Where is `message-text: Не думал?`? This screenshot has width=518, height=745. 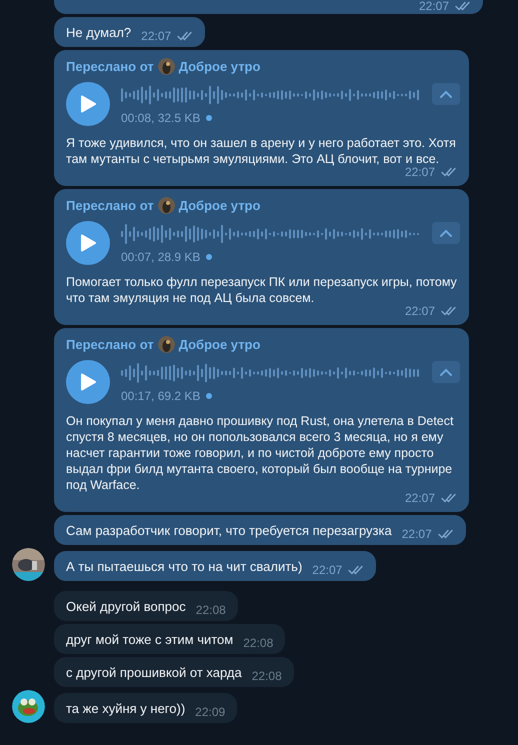 message-text: Не думал? is located at coordinates (99, 32).